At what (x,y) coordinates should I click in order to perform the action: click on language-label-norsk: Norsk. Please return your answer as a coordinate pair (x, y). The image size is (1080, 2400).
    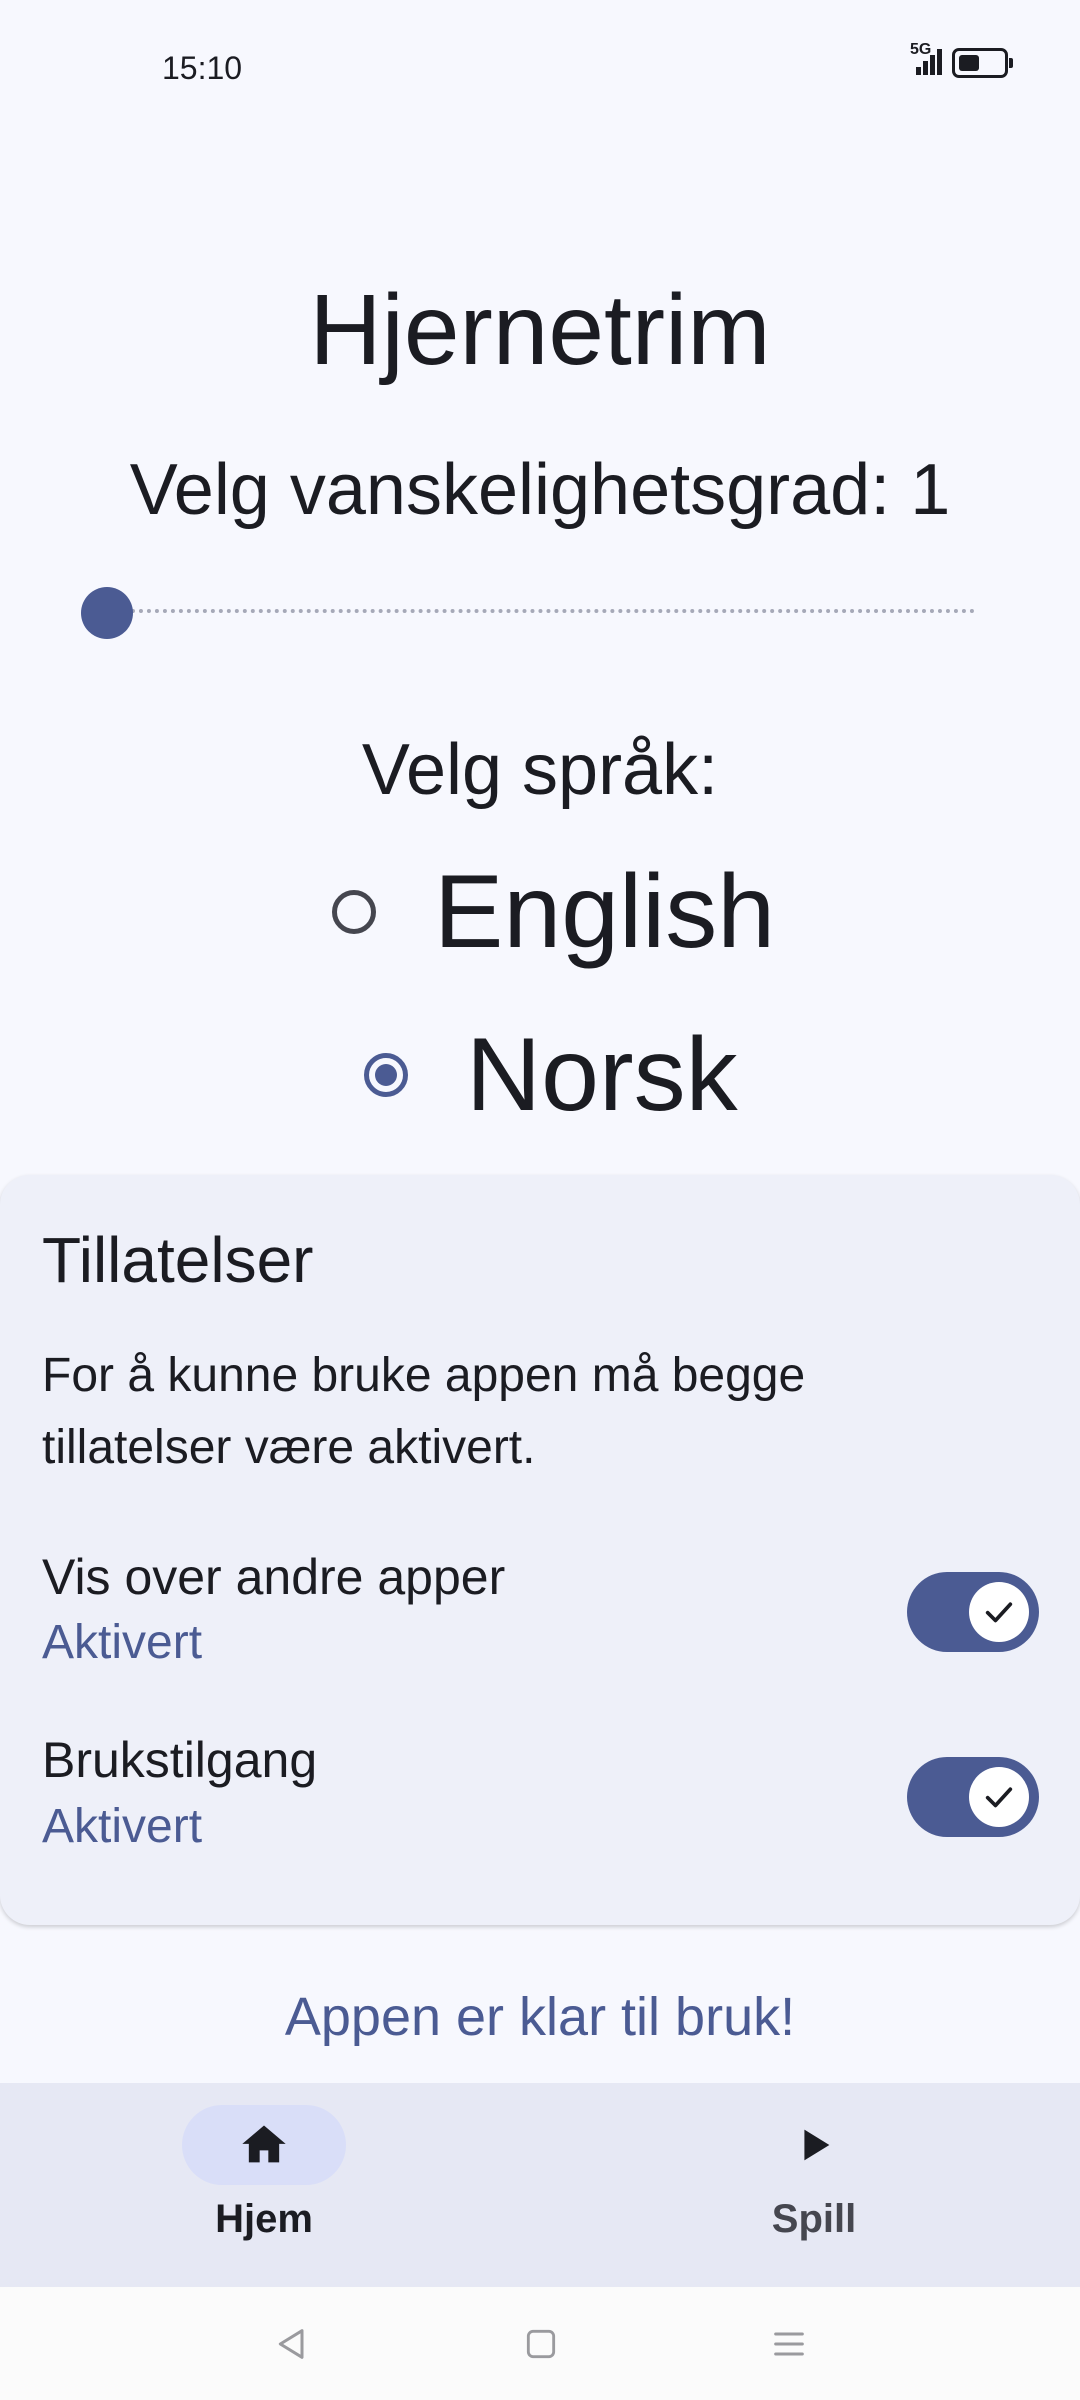
    Looking at the image, I should click on (602, 1075).